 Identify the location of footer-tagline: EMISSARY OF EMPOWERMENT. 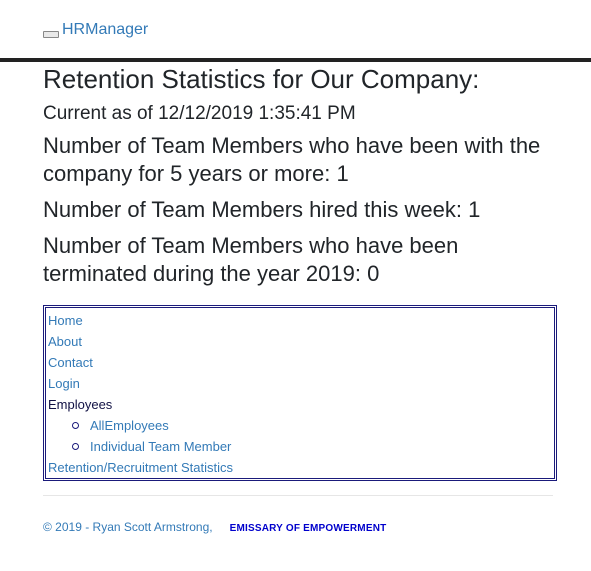
(308, 528).